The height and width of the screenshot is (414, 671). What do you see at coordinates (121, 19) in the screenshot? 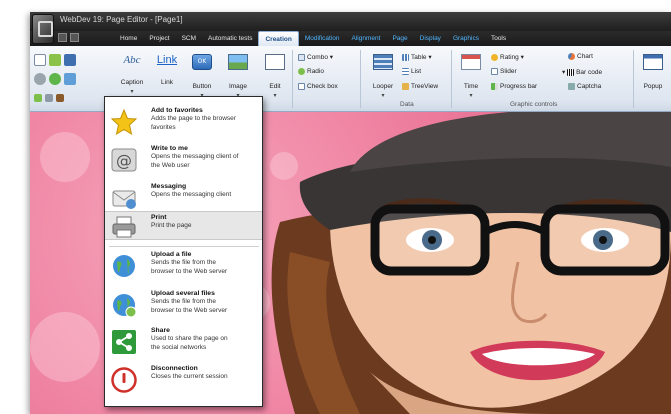
I see `window-title: WebDev 19: Page Editor - [Page1]` at bounding box center [121, 19].